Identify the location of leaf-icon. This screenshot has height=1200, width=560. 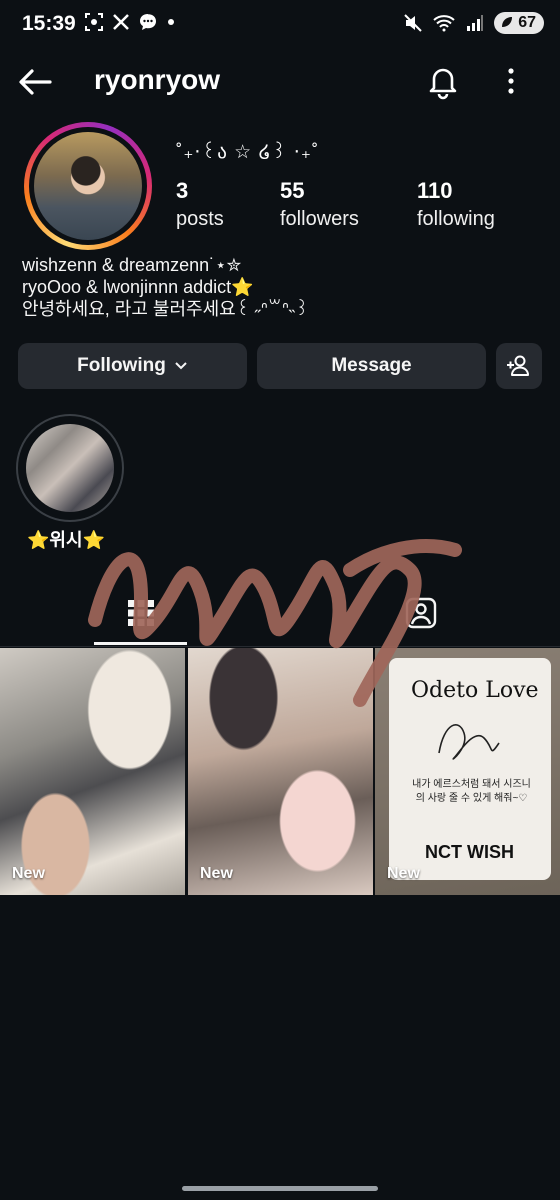
(507, 22).